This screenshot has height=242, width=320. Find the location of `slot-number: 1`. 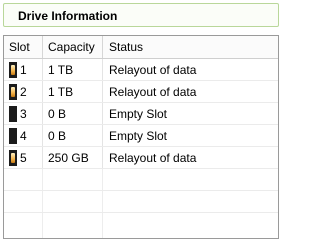

slot-number: 1 is located at coordinates (23, 69).